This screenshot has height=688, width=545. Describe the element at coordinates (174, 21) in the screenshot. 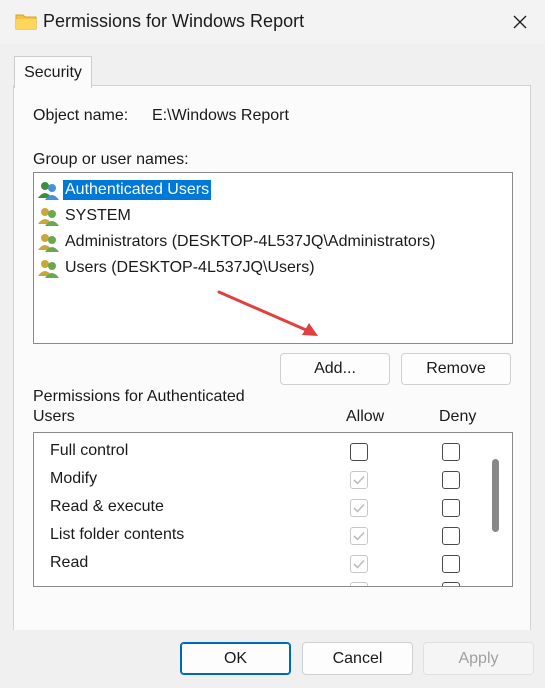

I see `window-title: Permissions for Windows Report` at that location.